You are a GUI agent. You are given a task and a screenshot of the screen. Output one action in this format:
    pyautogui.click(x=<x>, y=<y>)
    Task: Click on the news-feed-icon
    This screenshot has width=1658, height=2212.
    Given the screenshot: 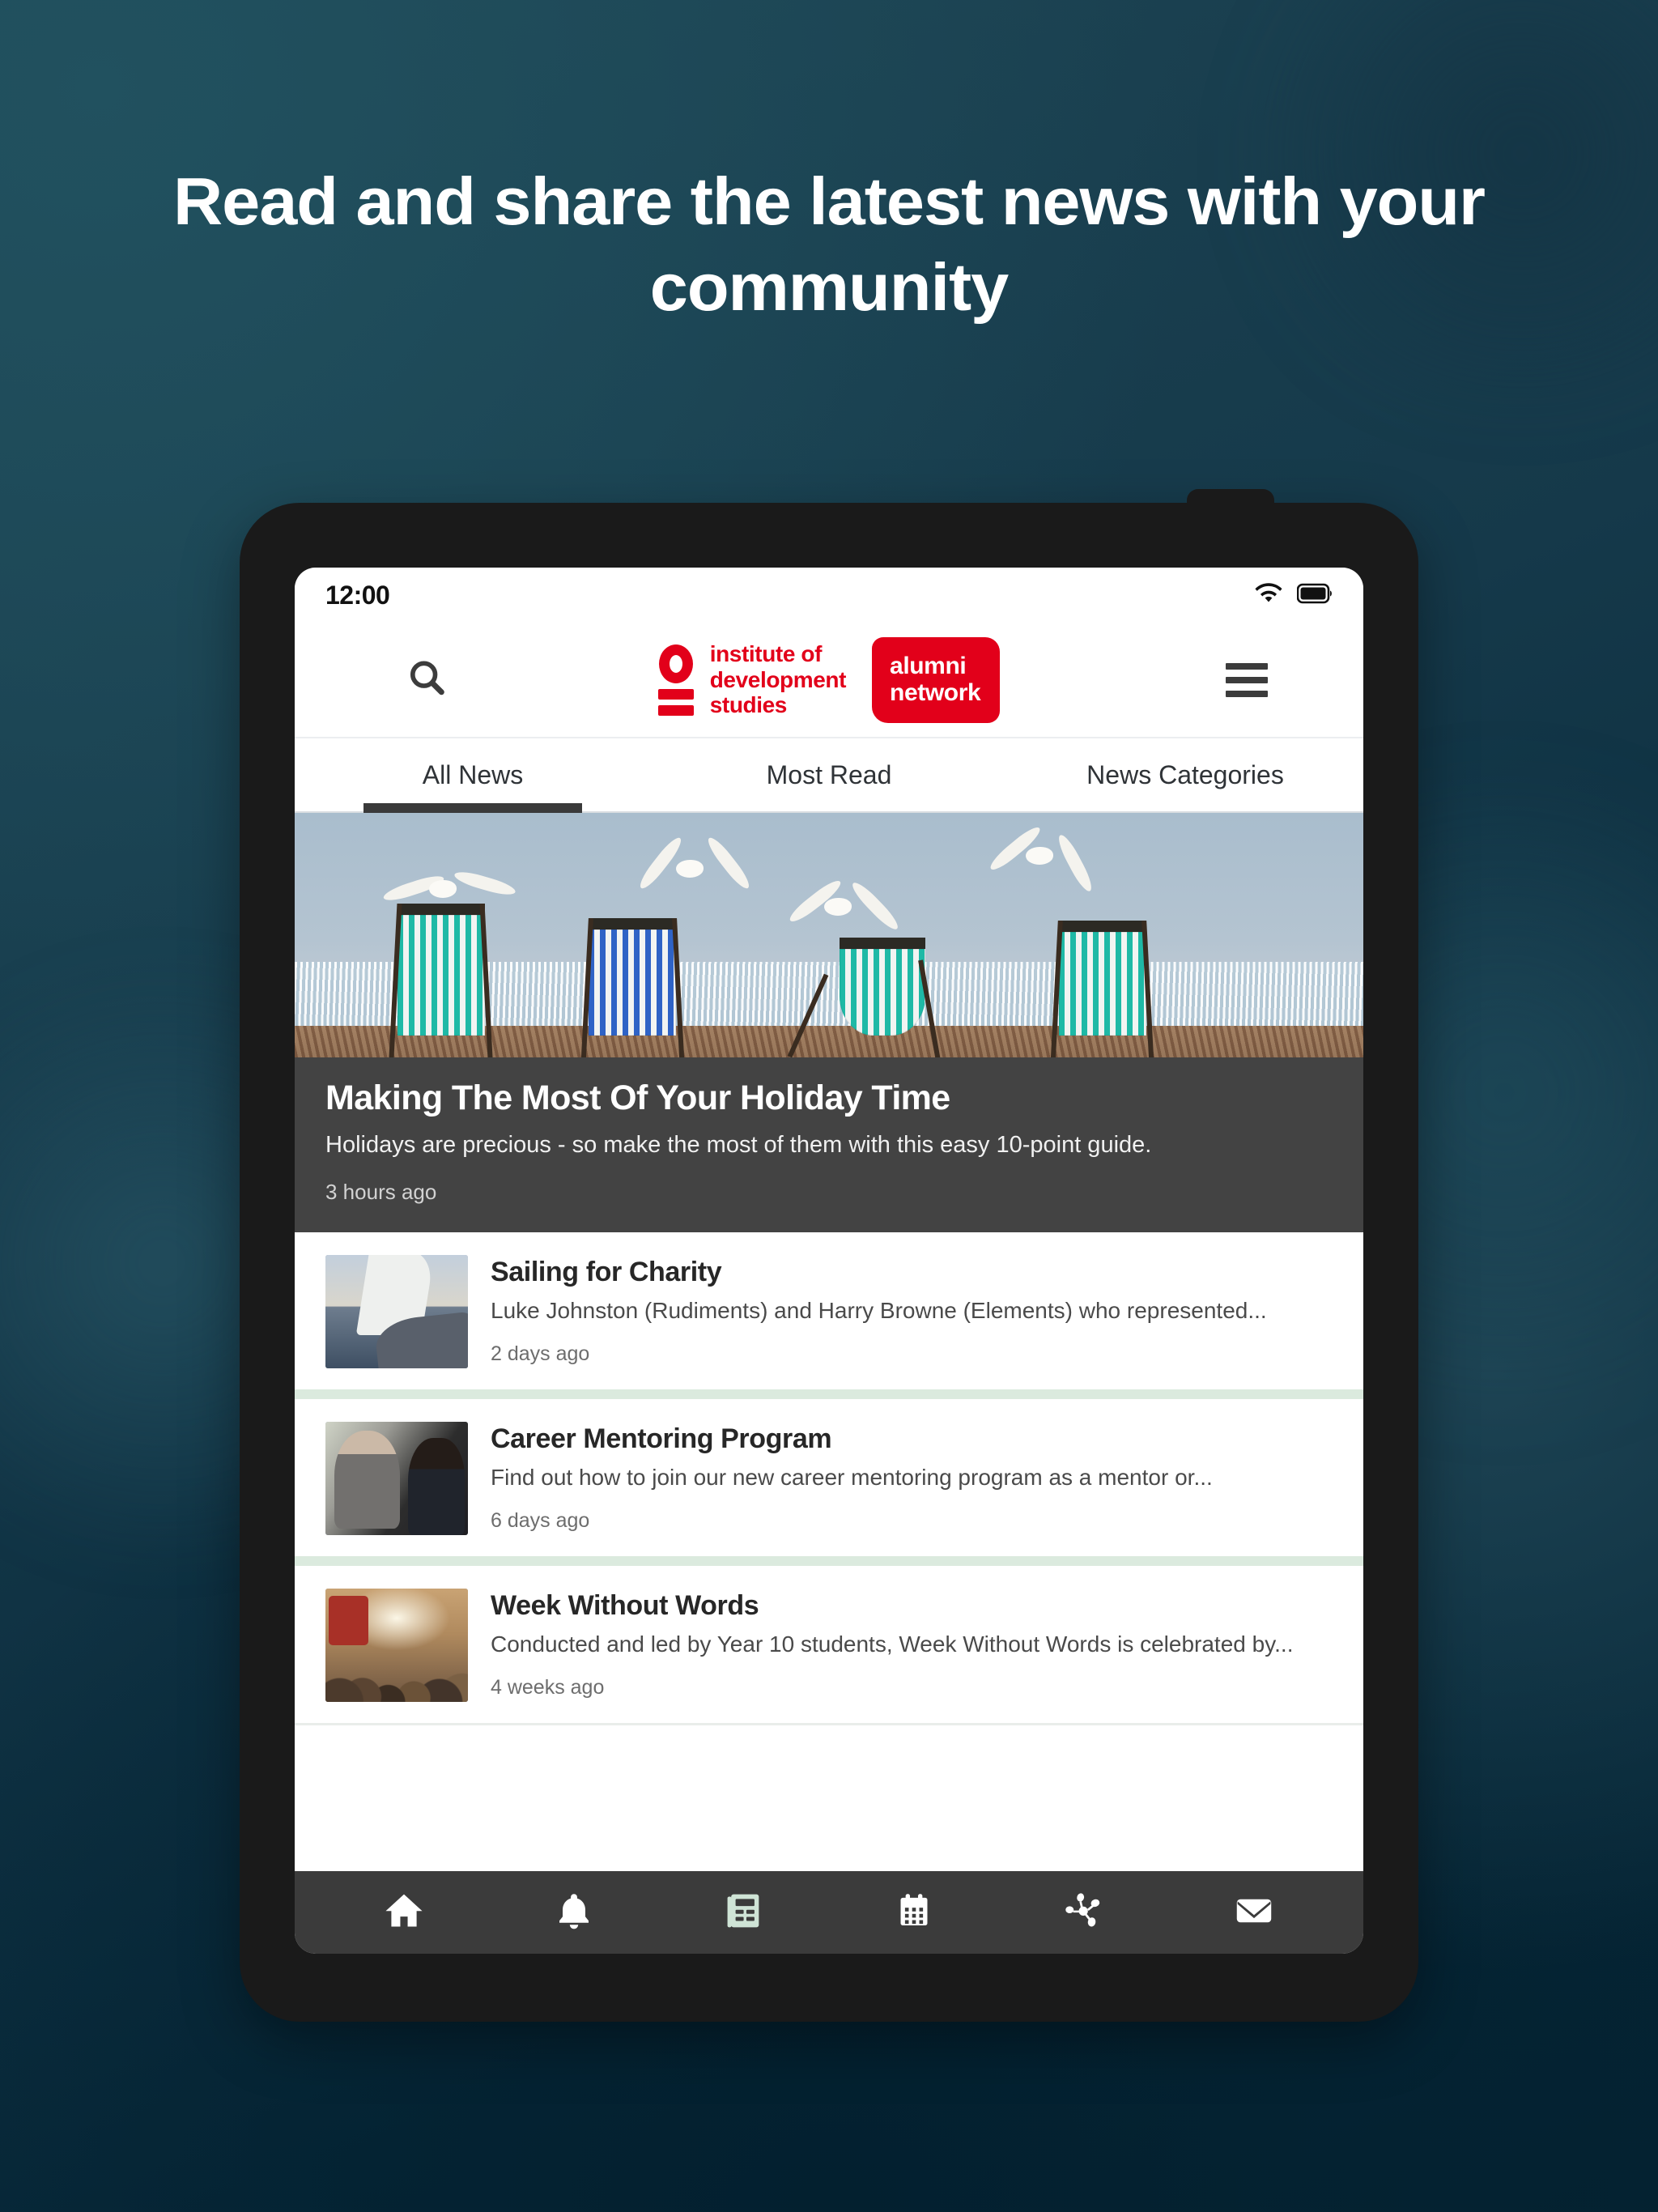 What is the action you would take?
    pyautogui.click(x=744, y=1913)
    